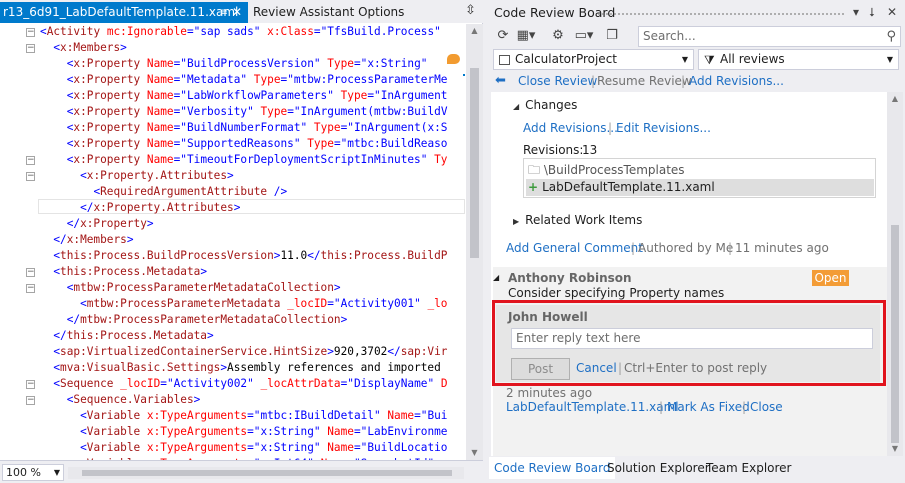 The width and height of the screenshot is (905, 483). What do you see at coordinates (33, 472) in the screenshot?
I see `zoom-select: 100 % ▼` at bounding box center [33, 472].